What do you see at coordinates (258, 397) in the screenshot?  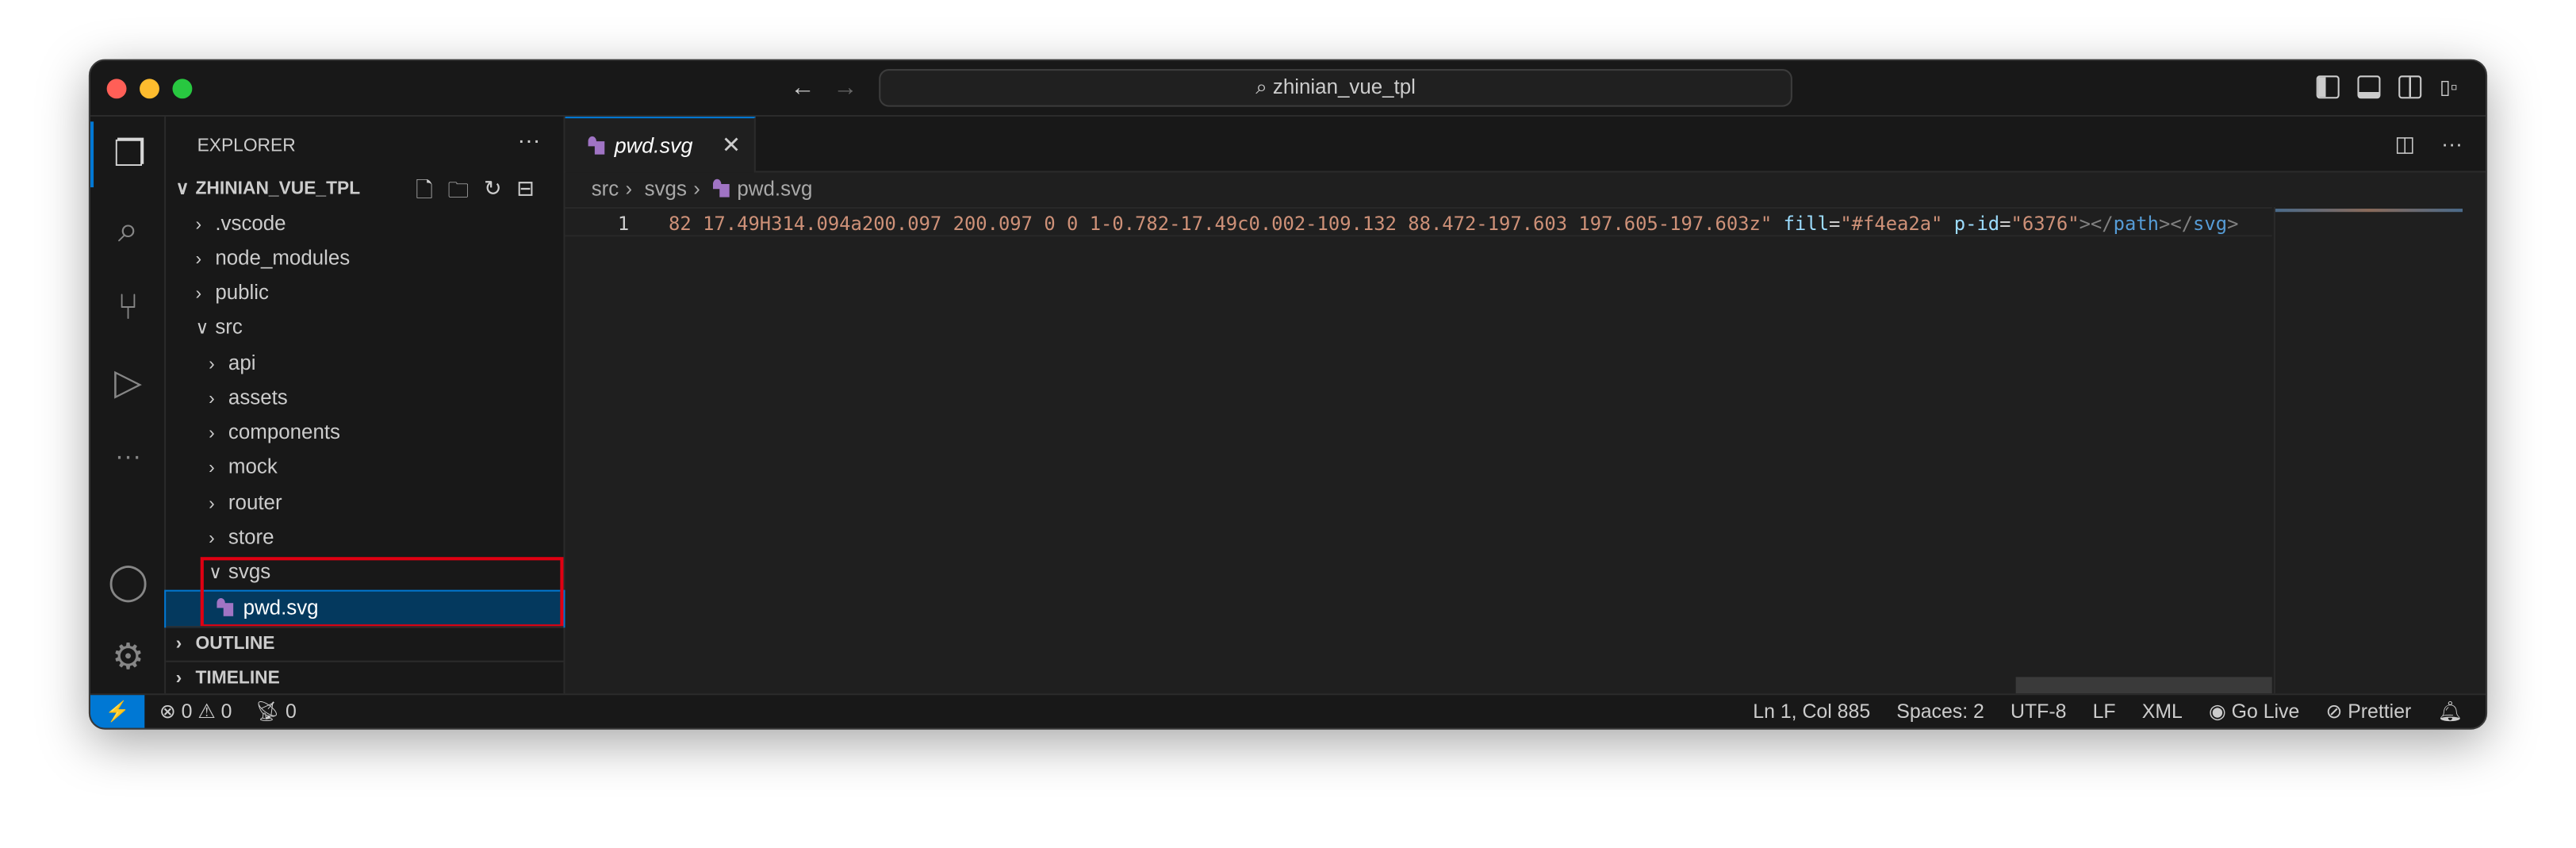 I see `tree-label: assets` at bounding box center [258, 397].